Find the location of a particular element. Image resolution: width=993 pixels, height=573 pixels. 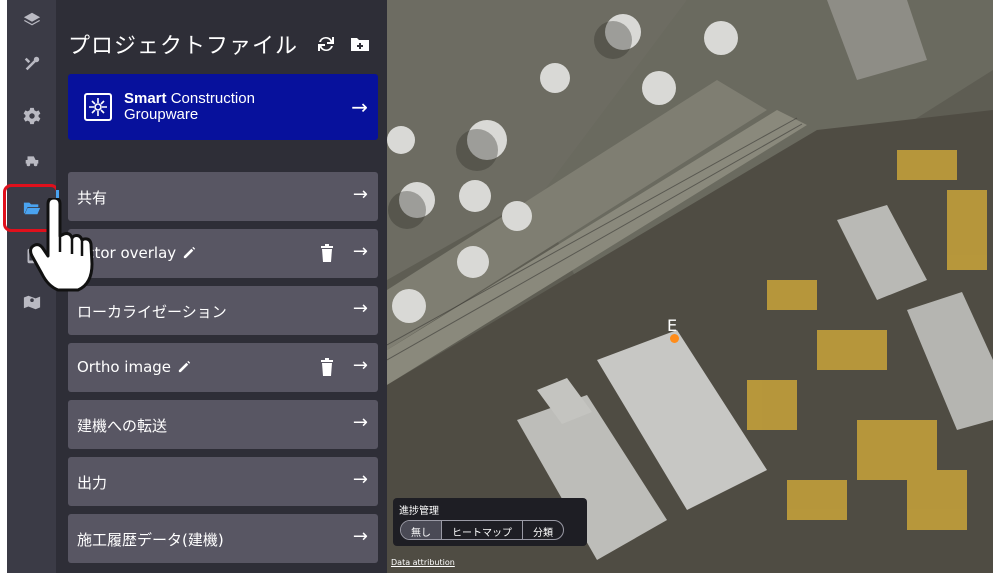

row-localization: ローカライゼーション → is located at coordinates (223, 310).